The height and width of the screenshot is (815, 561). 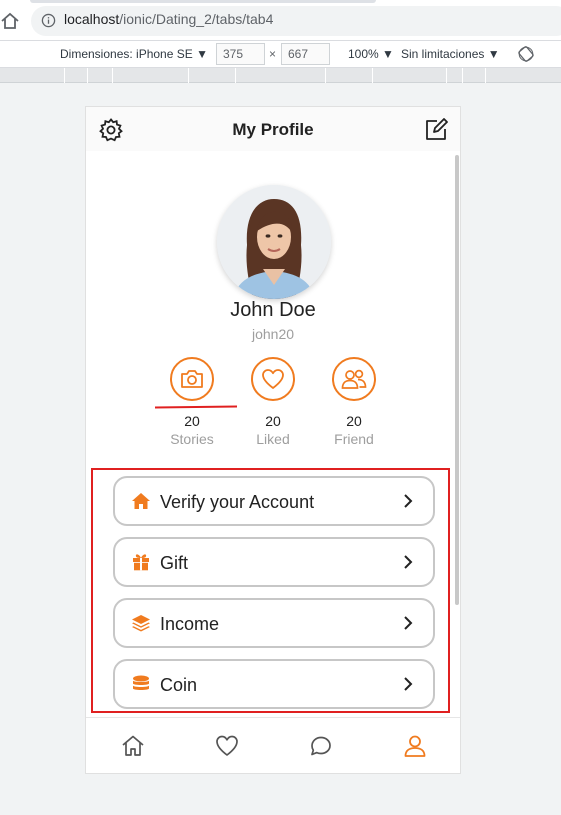 I want to click on stat-friend: 20 Friend, so click(x=354, y=402).